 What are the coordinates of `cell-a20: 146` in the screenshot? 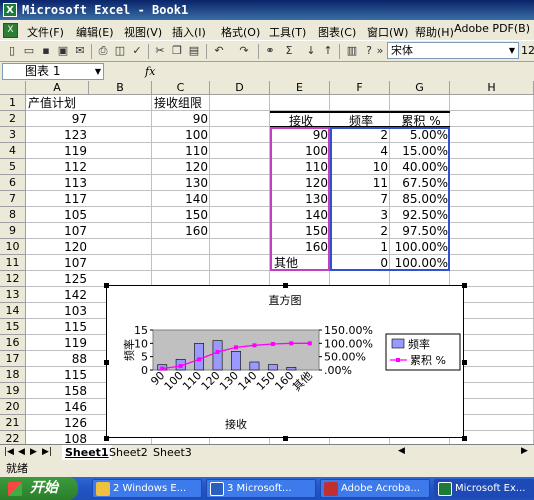 It's located at (57, 407).